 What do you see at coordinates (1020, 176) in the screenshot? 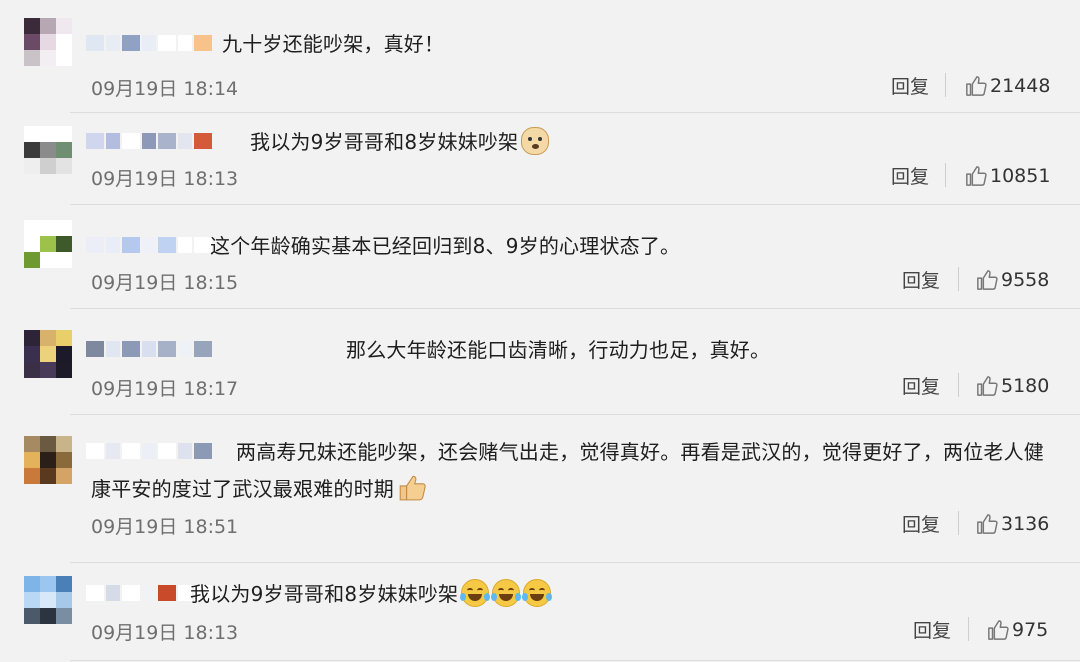
I see `like-count: 10851` at bounding box center [1020, 176].